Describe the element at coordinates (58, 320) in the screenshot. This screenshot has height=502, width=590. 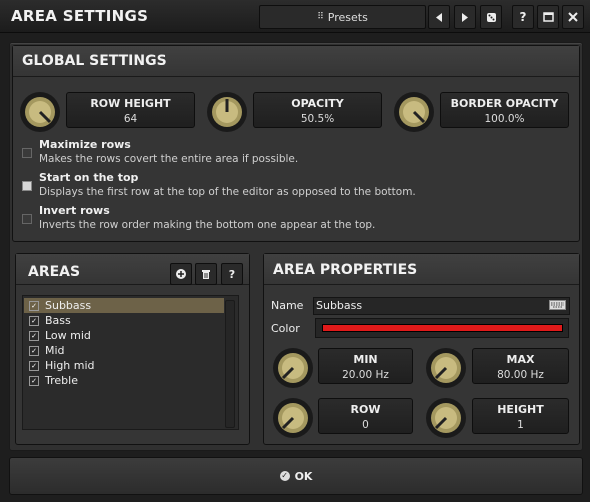
I see `area-item-label: Bass` at that location.